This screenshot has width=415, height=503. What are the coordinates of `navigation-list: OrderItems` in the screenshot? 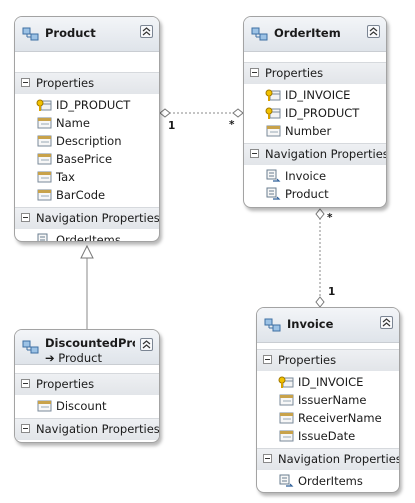 It's located at (87, 235).